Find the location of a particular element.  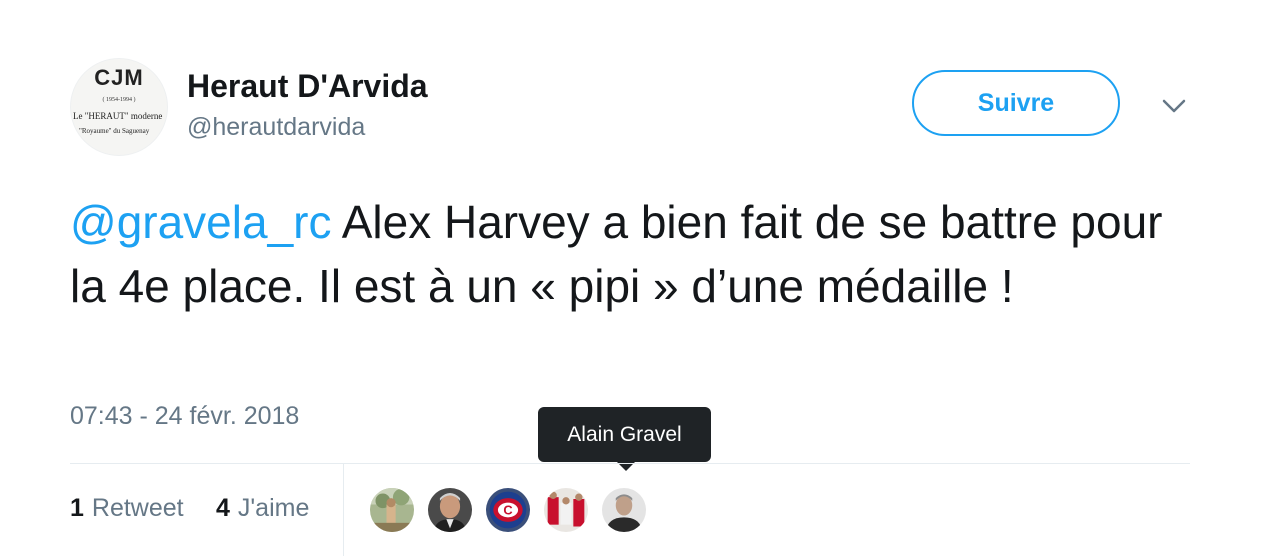

retweets-count: 1 is located at coordinates (77, 508).